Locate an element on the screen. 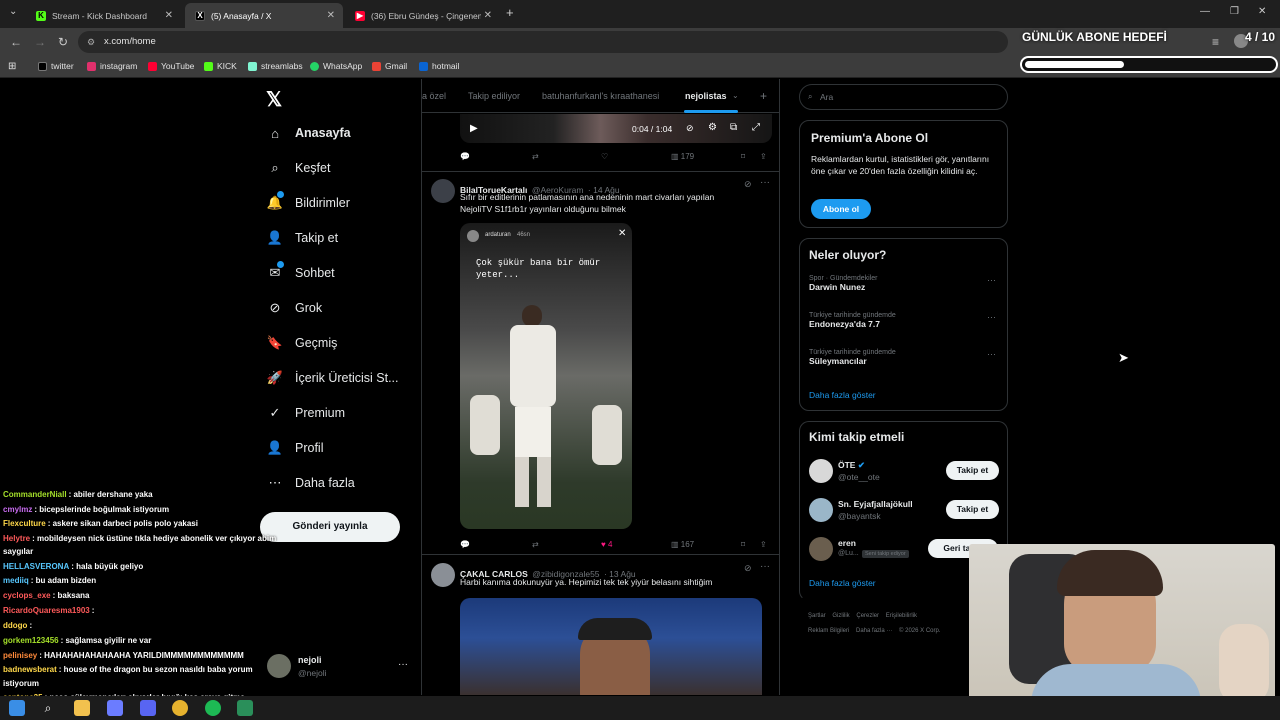  video-player: ▶ 0:04 / 1:04 ⊘ ⚙ ⧉ ⤢ is located at coordinates (616, 128).